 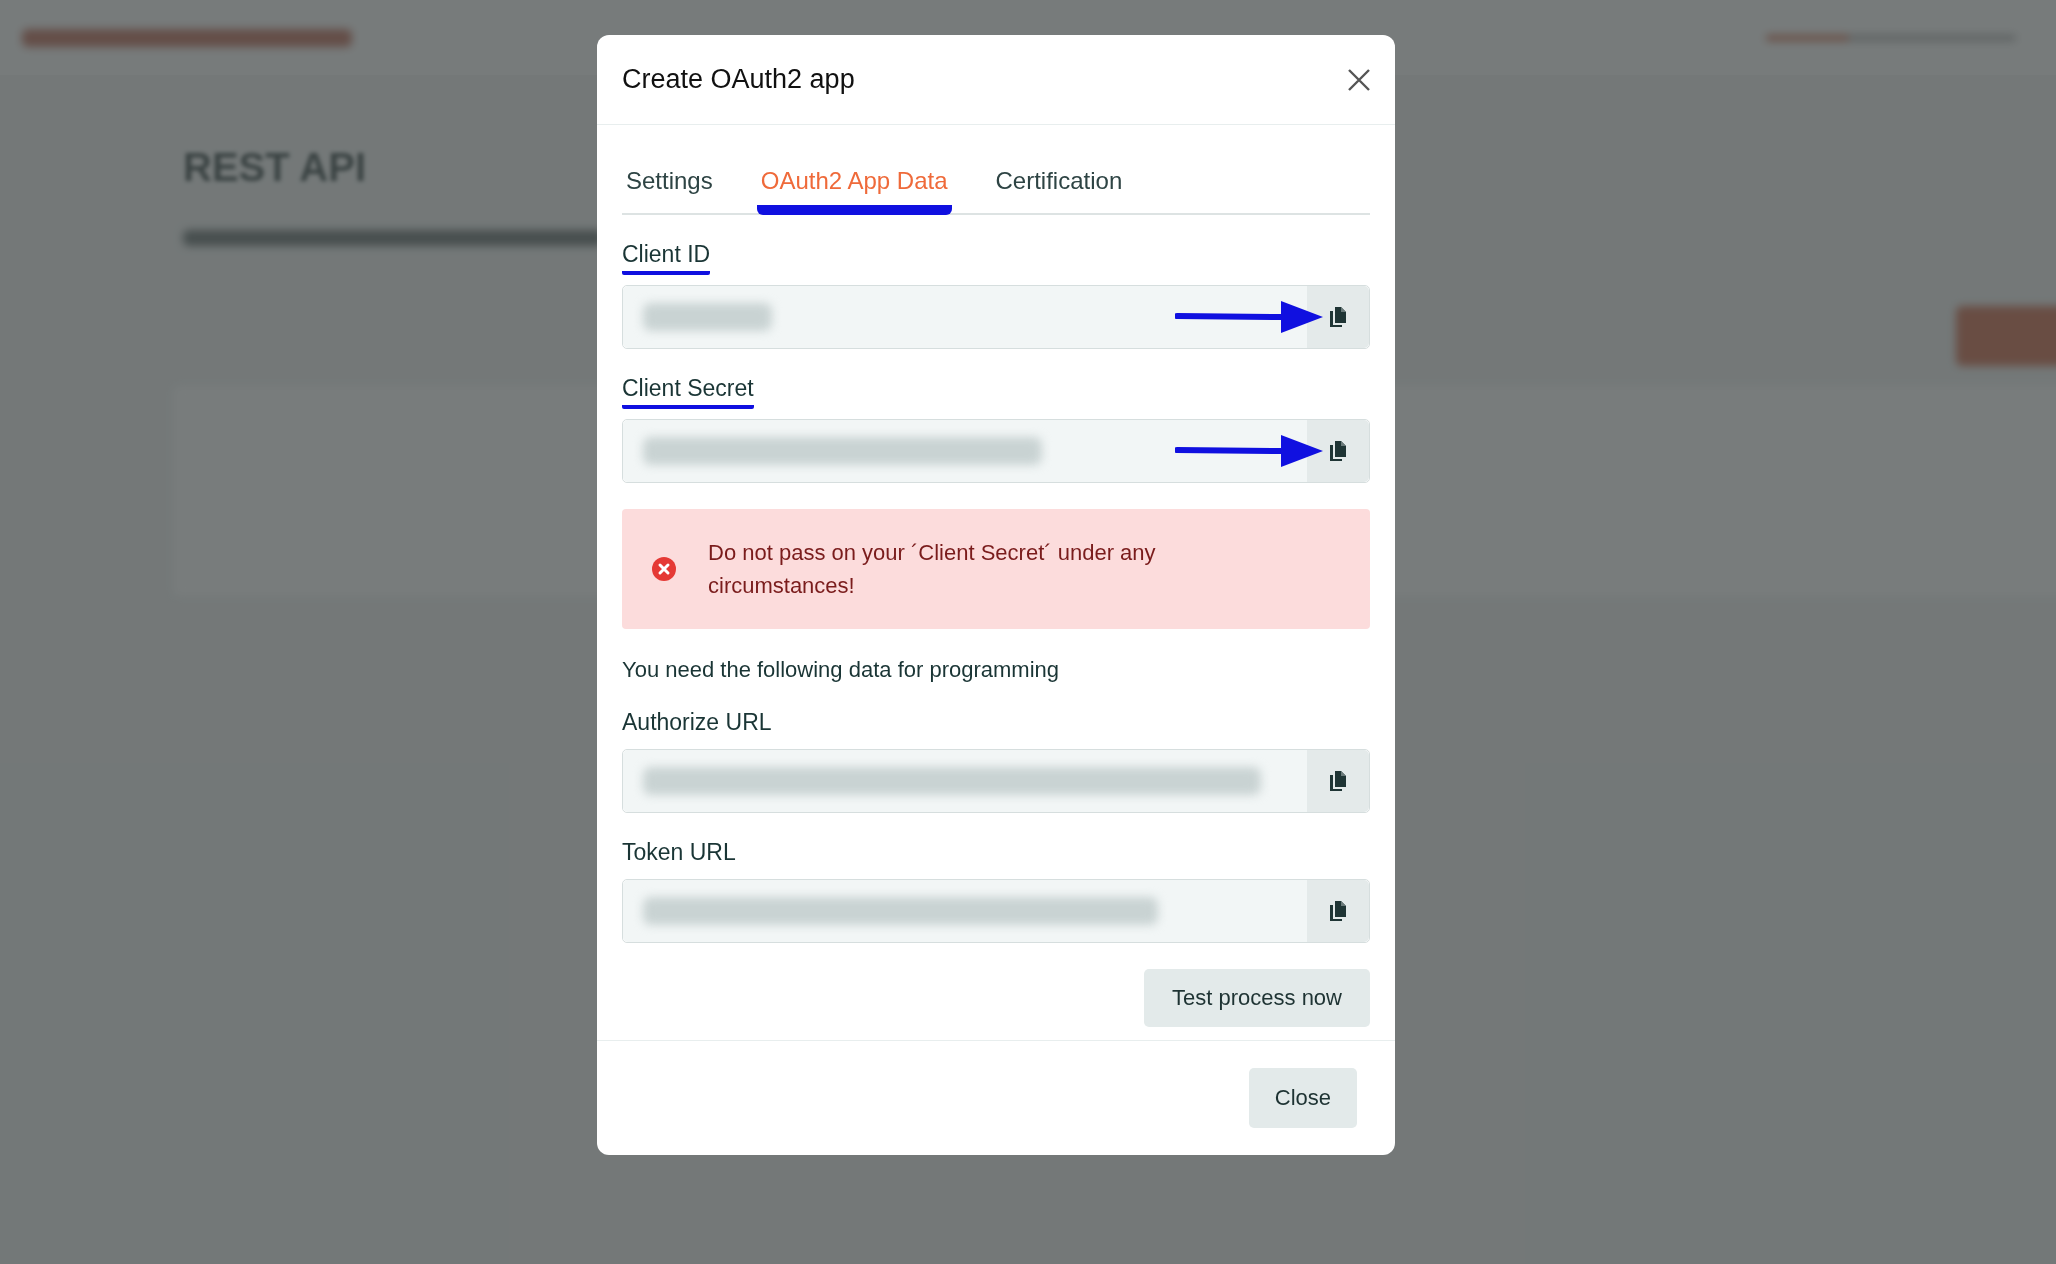 I want to click on error-icon, so click(x=664, y=569).